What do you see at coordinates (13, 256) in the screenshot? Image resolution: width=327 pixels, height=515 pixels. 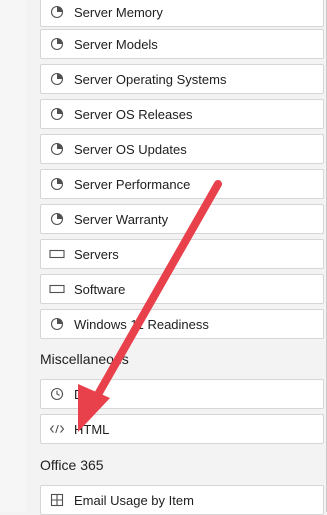 I see `left-gutter` at bounding box center [13, 256].